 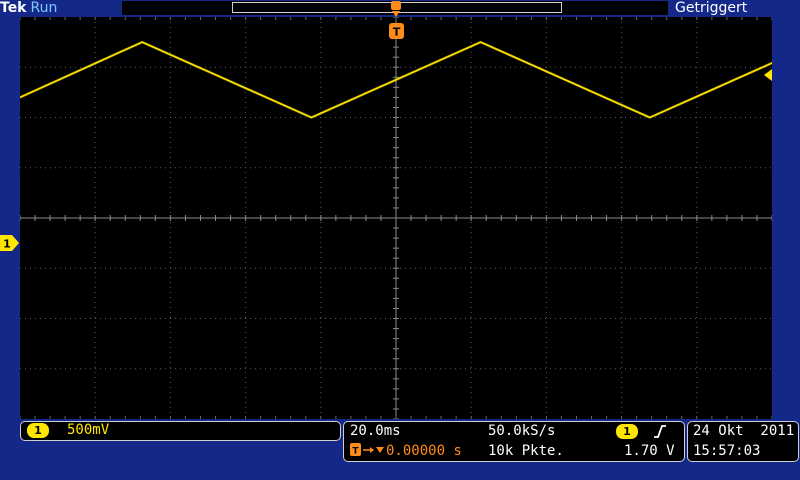 What do you see at coordinates (649, 451) in the screenshot?
I see `trigger-level: 1.70 V` at bounding box center [649, 451].